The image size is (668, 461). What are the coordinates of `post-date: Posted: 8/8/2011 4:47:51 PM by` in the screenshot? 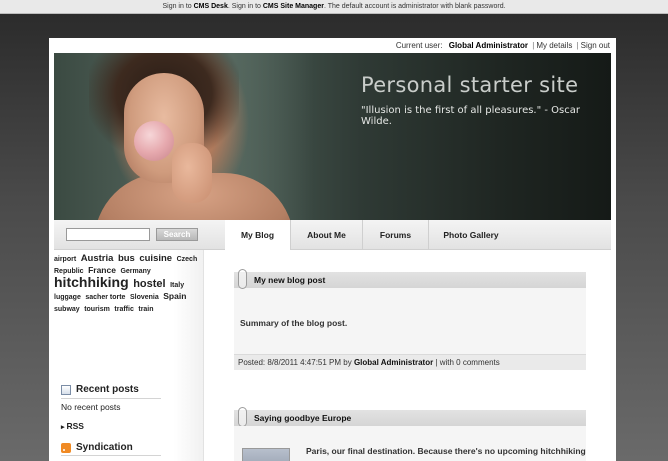 It's located at (296, 362).